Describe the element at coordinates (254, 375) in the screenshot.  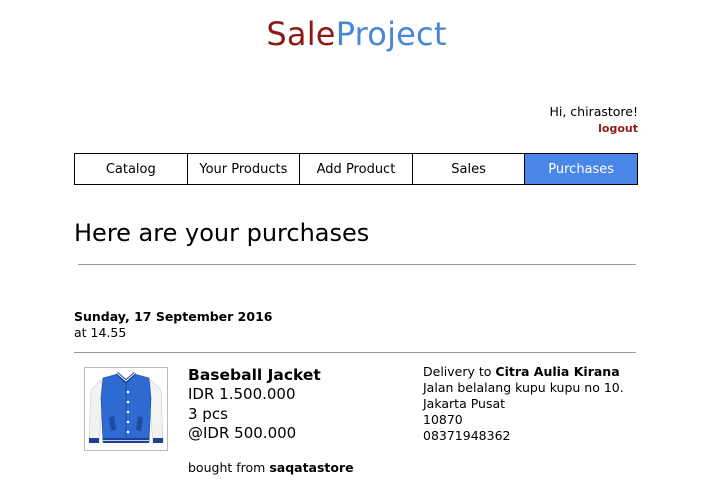
I see `product-name: Baseball Jacket` at that location.